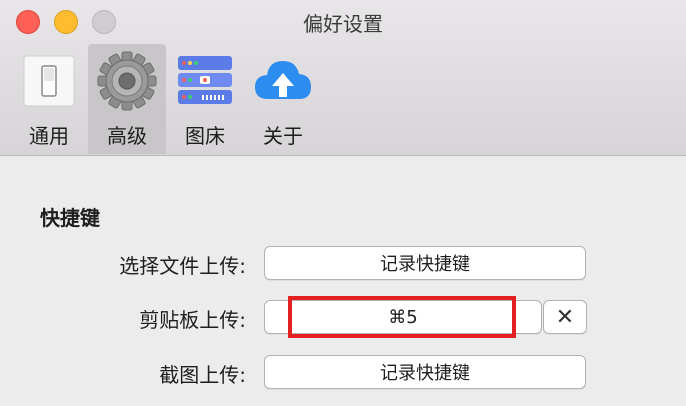  I want to click on shortcut-label: 剪贴板上传:, so click(192, 320).